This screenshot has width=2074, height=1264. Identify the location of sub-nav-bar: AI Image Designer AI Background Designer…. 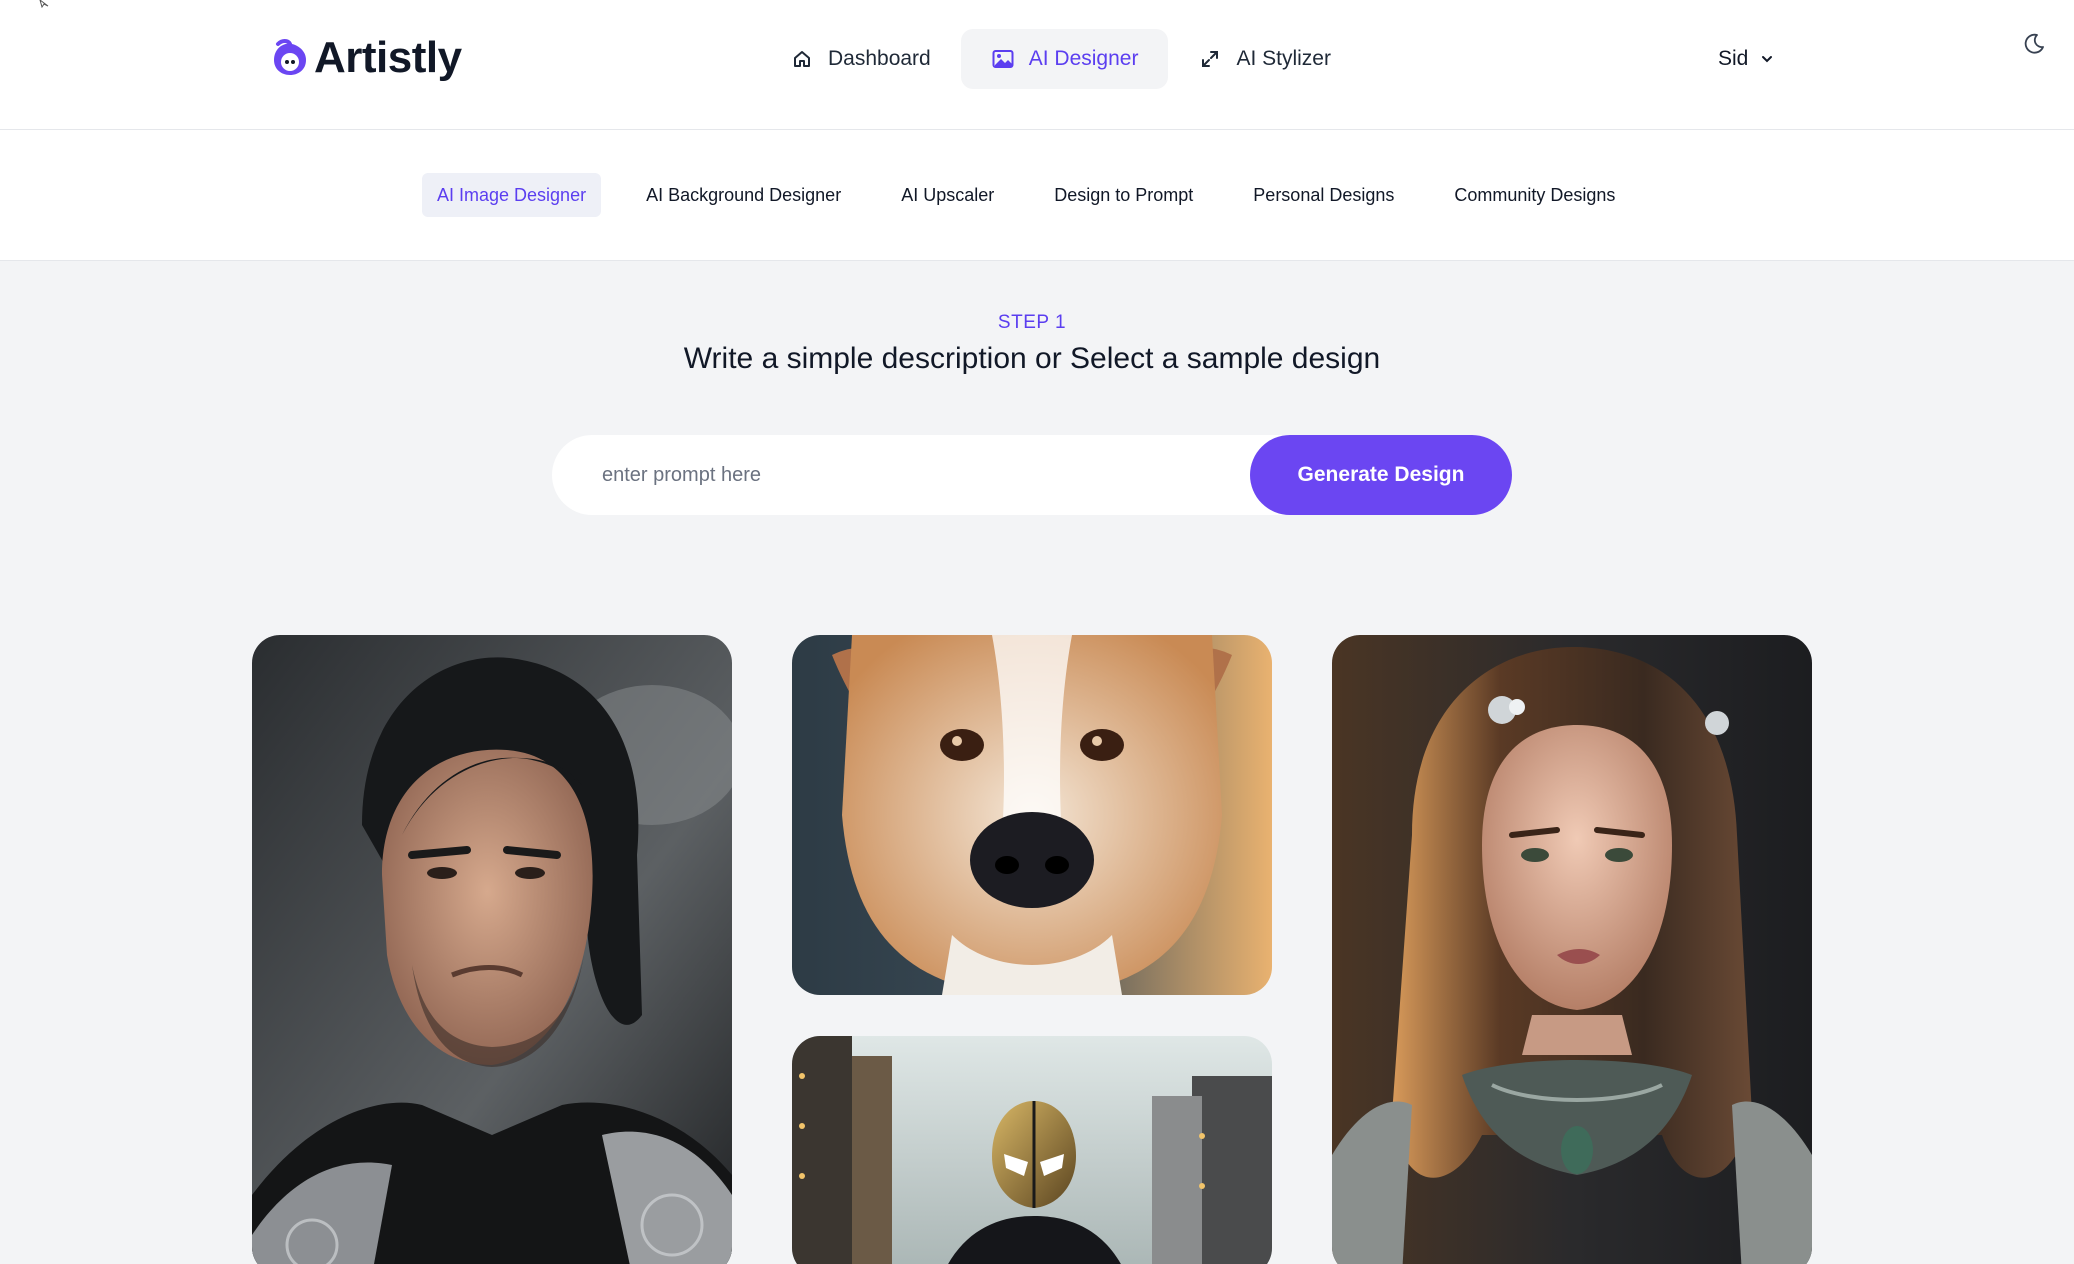
(1037, 195).